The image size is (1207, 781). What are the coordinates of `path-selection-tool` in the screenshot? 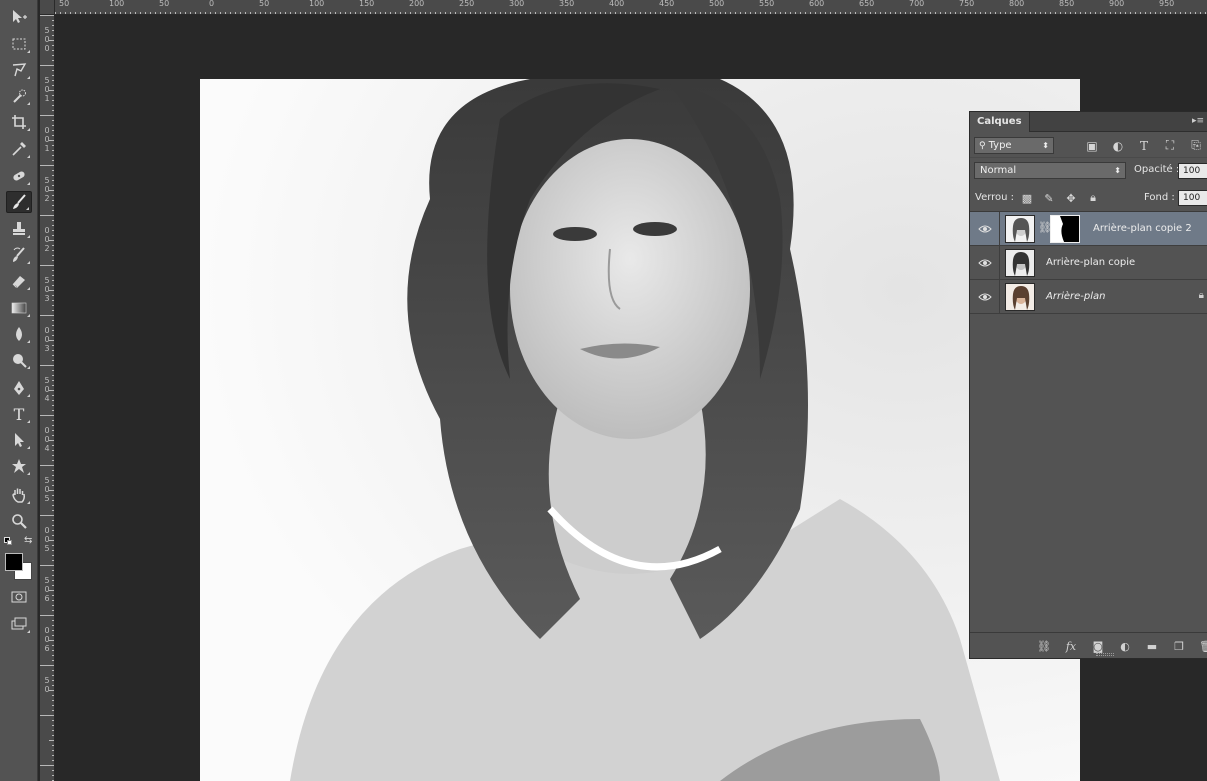 It's located at (19, 440).